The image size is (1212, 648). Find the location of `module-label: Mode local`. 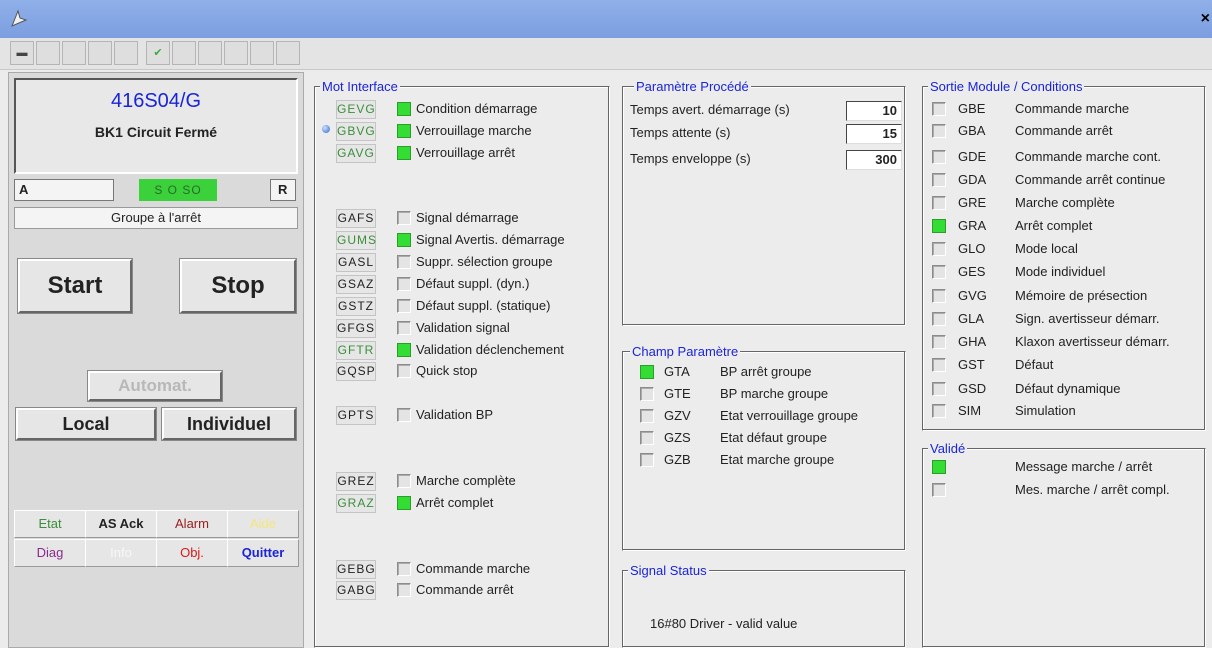

module-label: Mode local is located at coordinates (1046, 248).